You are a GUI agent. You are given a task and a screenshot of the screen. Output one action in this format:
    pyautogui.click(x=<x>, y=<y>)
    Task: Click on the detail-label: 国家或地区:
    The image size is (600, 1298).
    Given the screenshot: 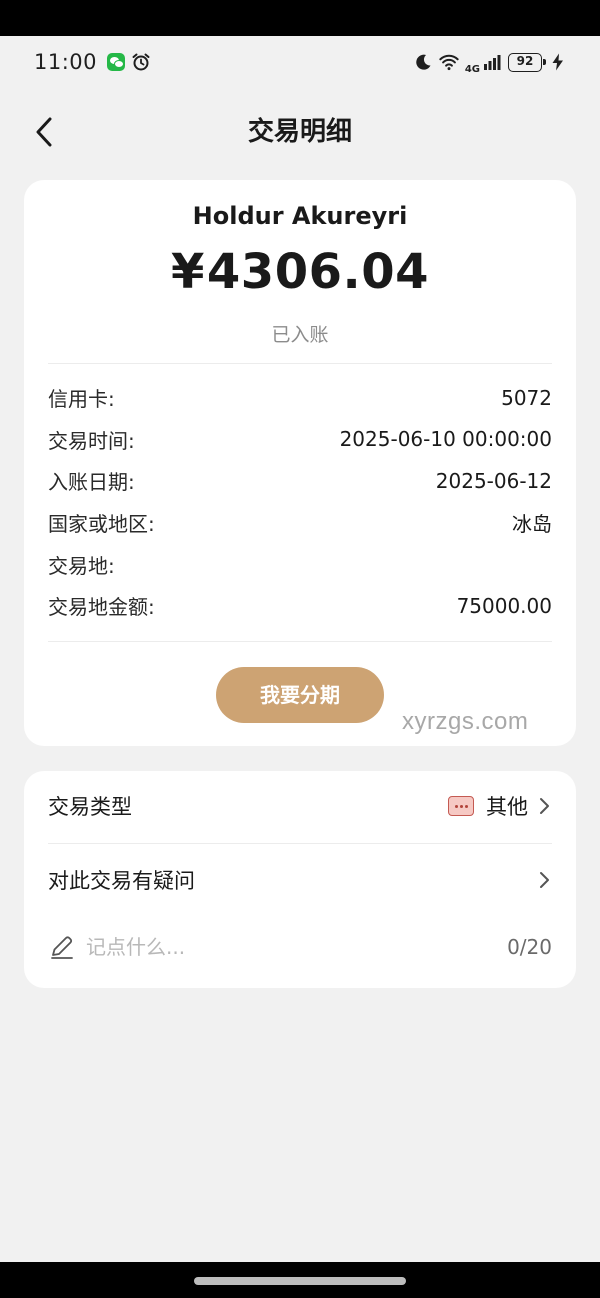 What is the action you would take?
    pyautogui.click(x=101, y=524)
    